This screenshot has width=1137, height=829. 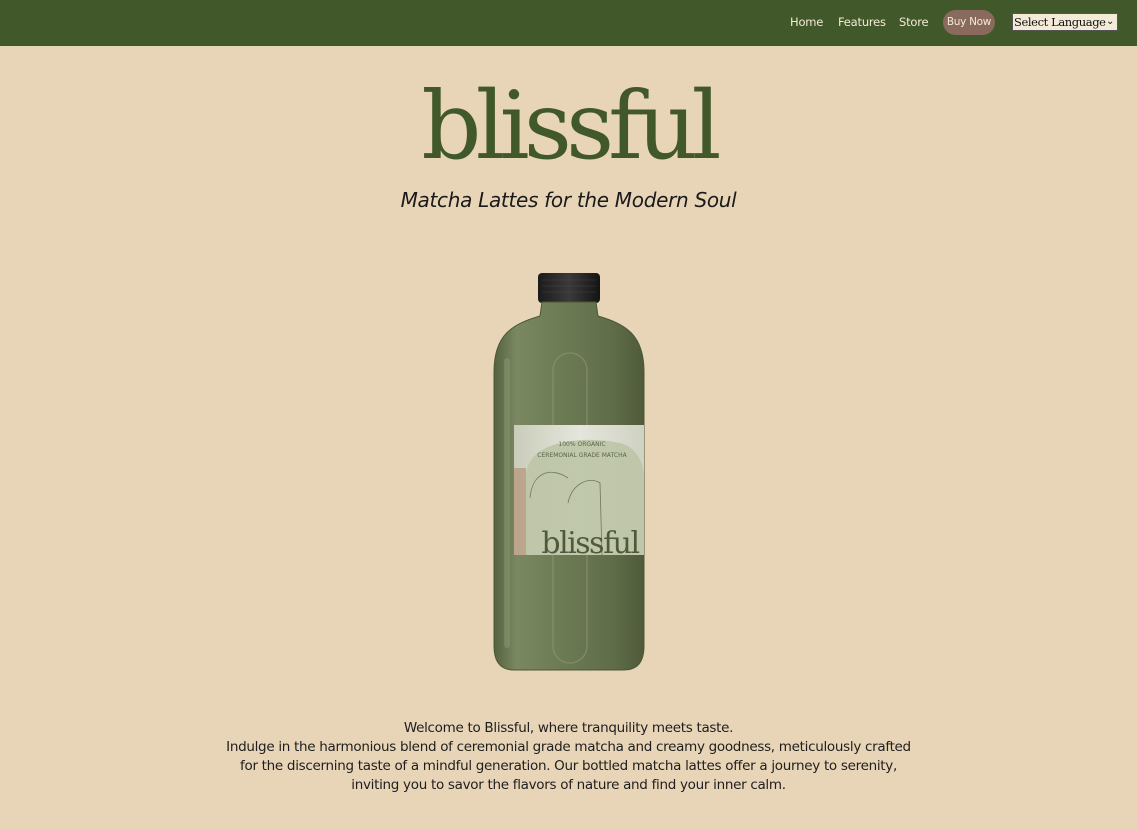 What do you see at coordinates (1060, 22) in the screenshot?
I see `language-select-label: Select Language` at bounding box center [1060, 22].